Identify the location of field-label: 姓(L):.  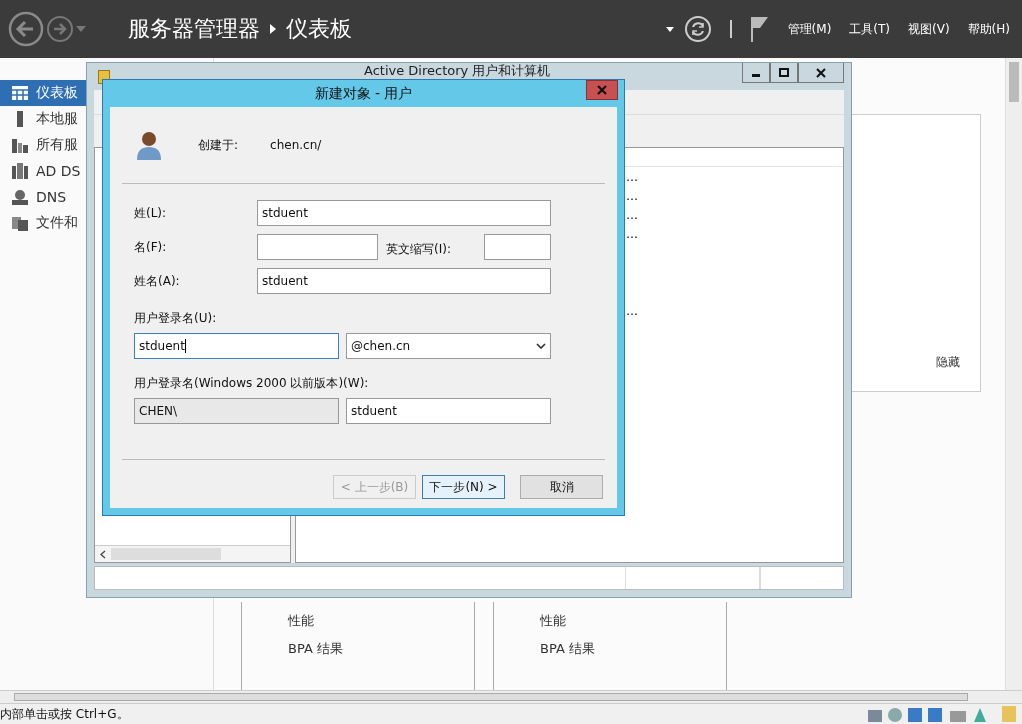
(151, 213).